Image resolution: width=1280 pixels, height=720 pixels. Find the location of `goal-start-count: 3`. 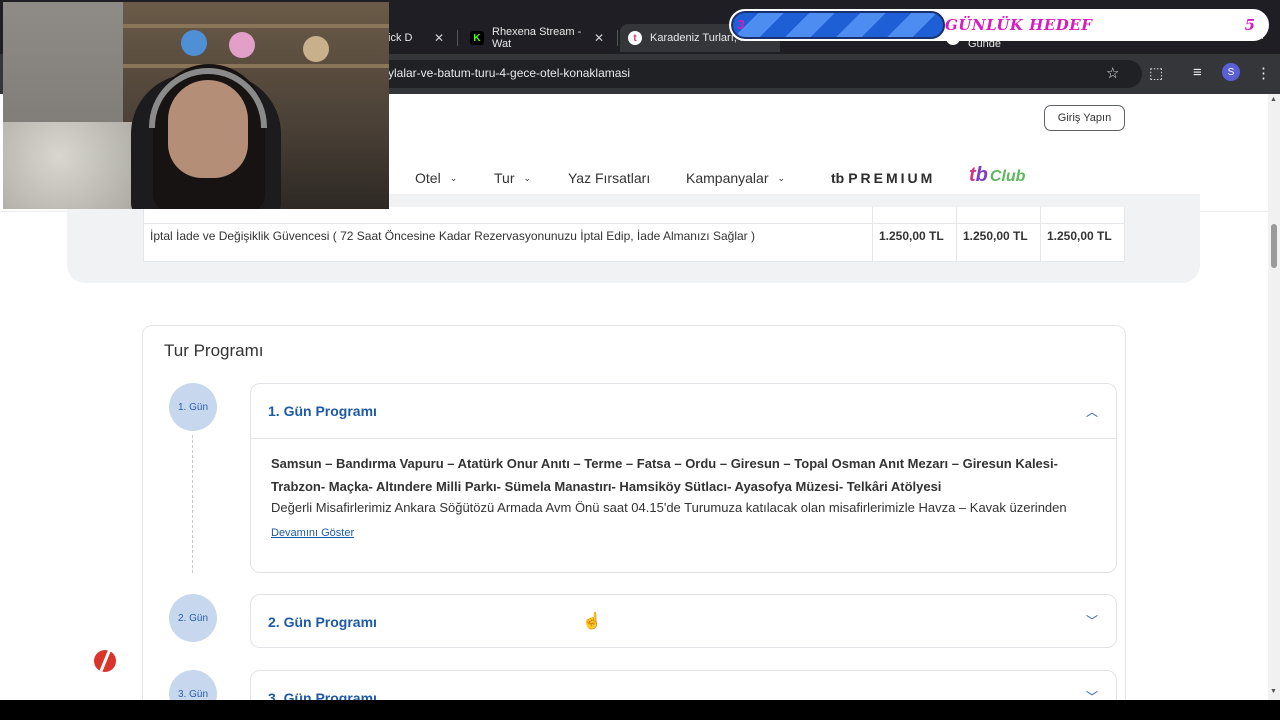

goal-start-count: 3 is located at coordinates (741, 24).